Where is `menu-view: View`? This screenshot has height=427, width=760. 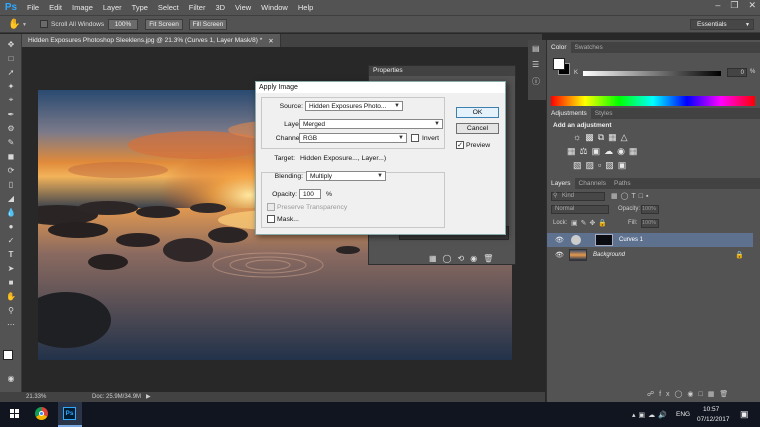 menu-view: View is located at coordinates (243, 7).